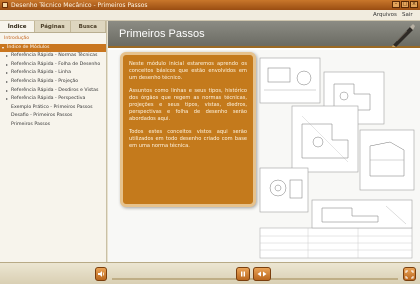 This screenshot has width=420, height=284. I want to click on tab-indice: Índice, so click(18, 26).